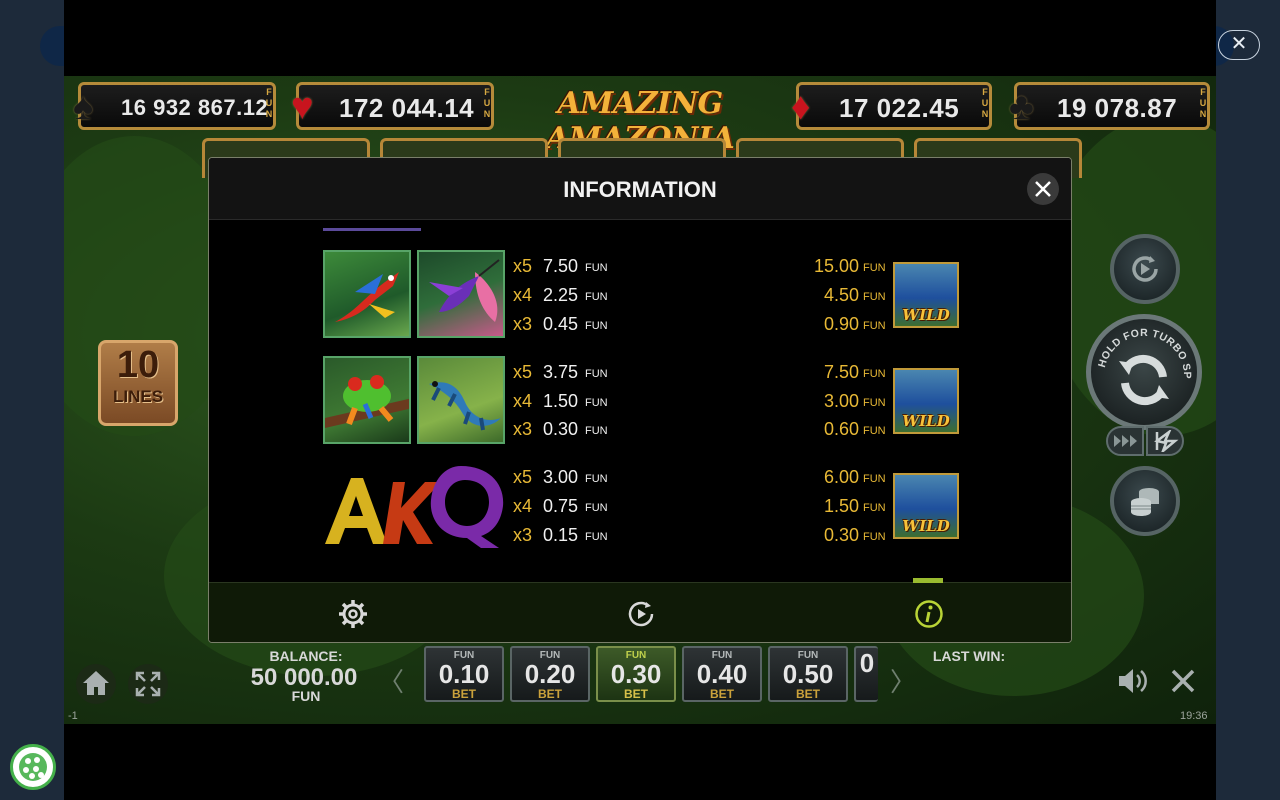  I want to click on cookie-settings-button, so click(33, 767).